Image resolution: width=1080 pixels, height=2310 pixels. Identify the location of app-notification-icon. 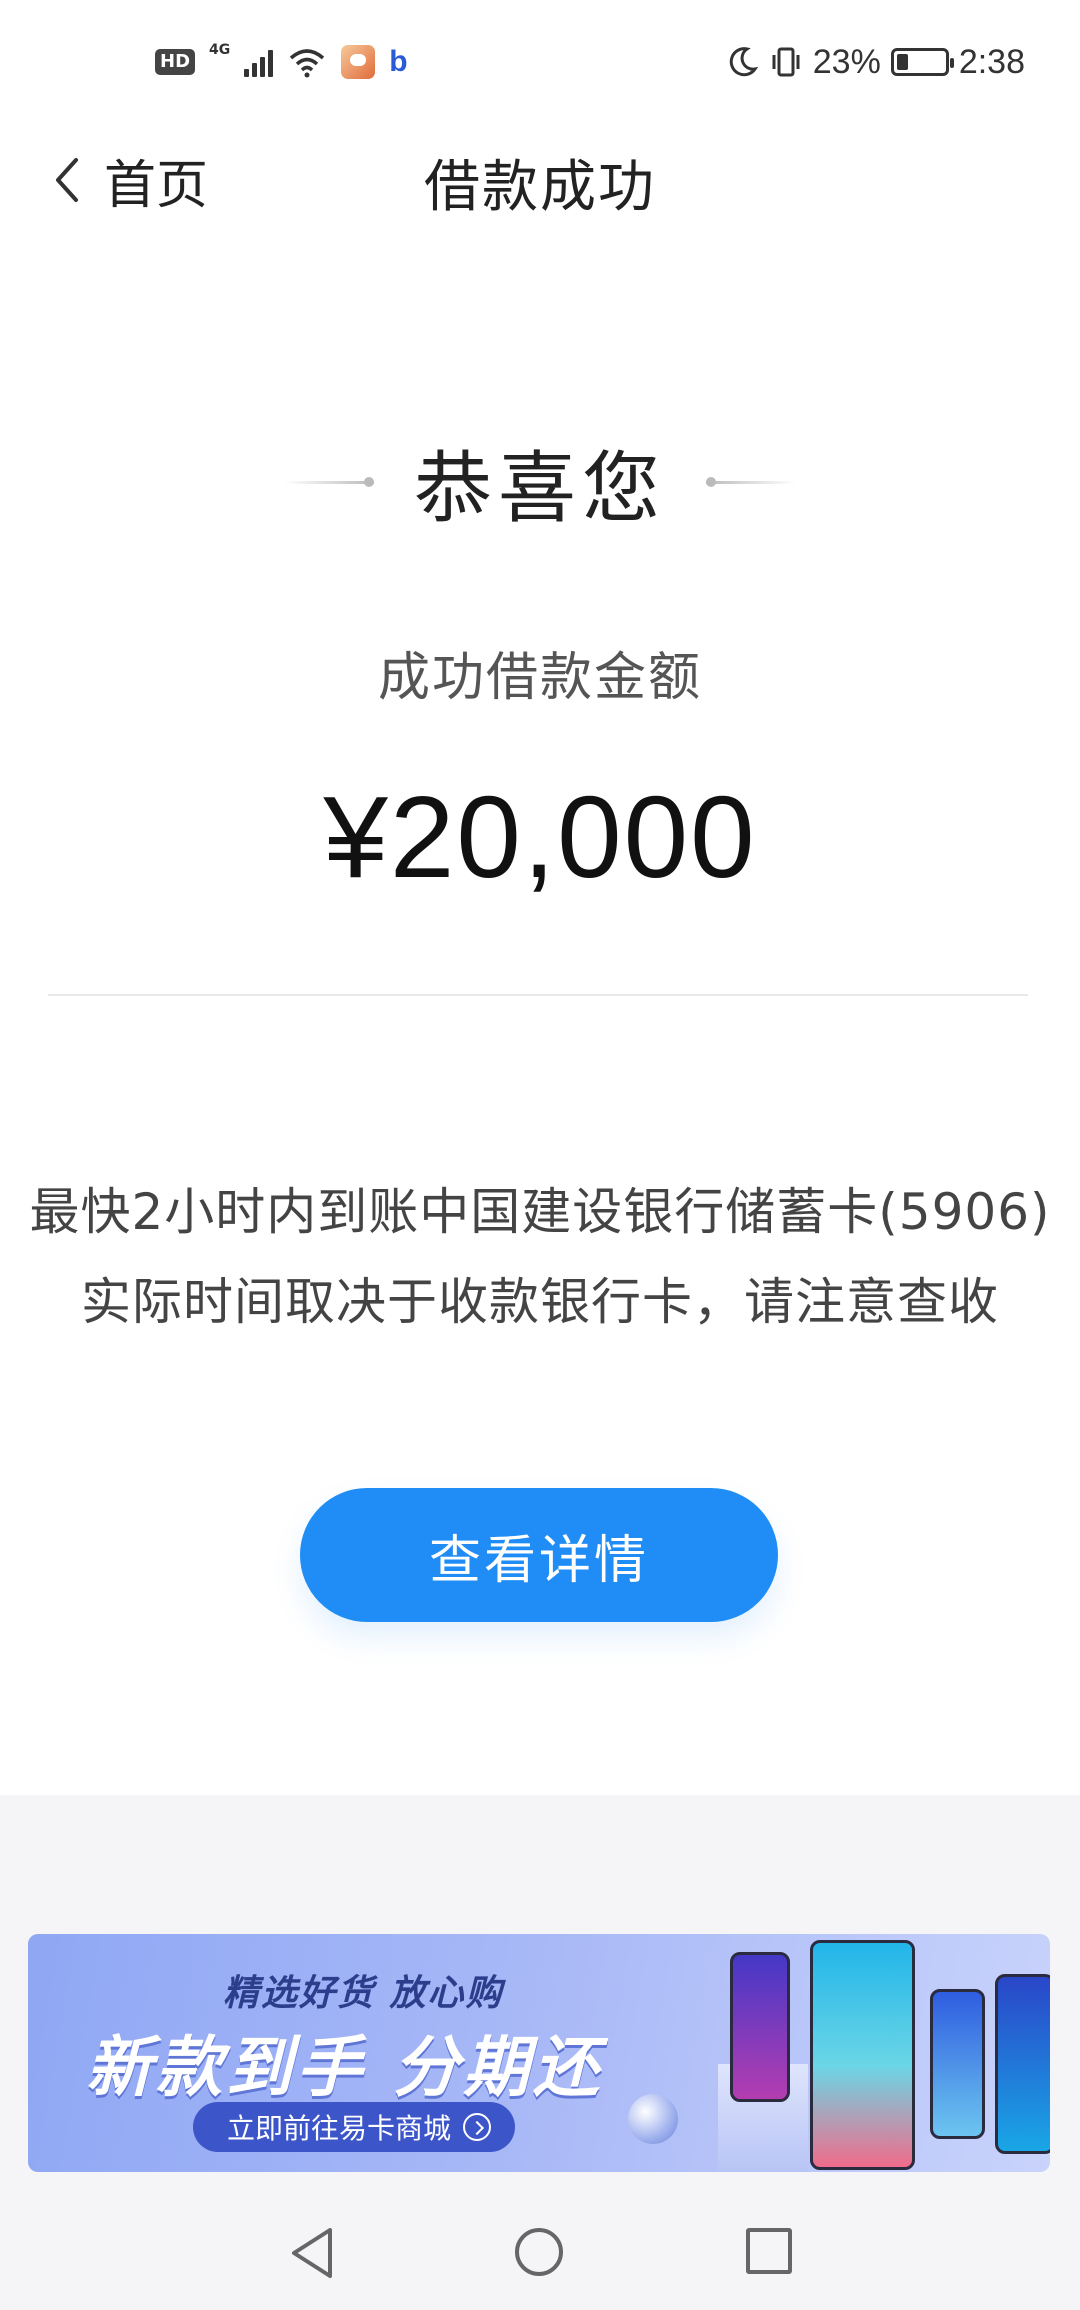
(358, 62).